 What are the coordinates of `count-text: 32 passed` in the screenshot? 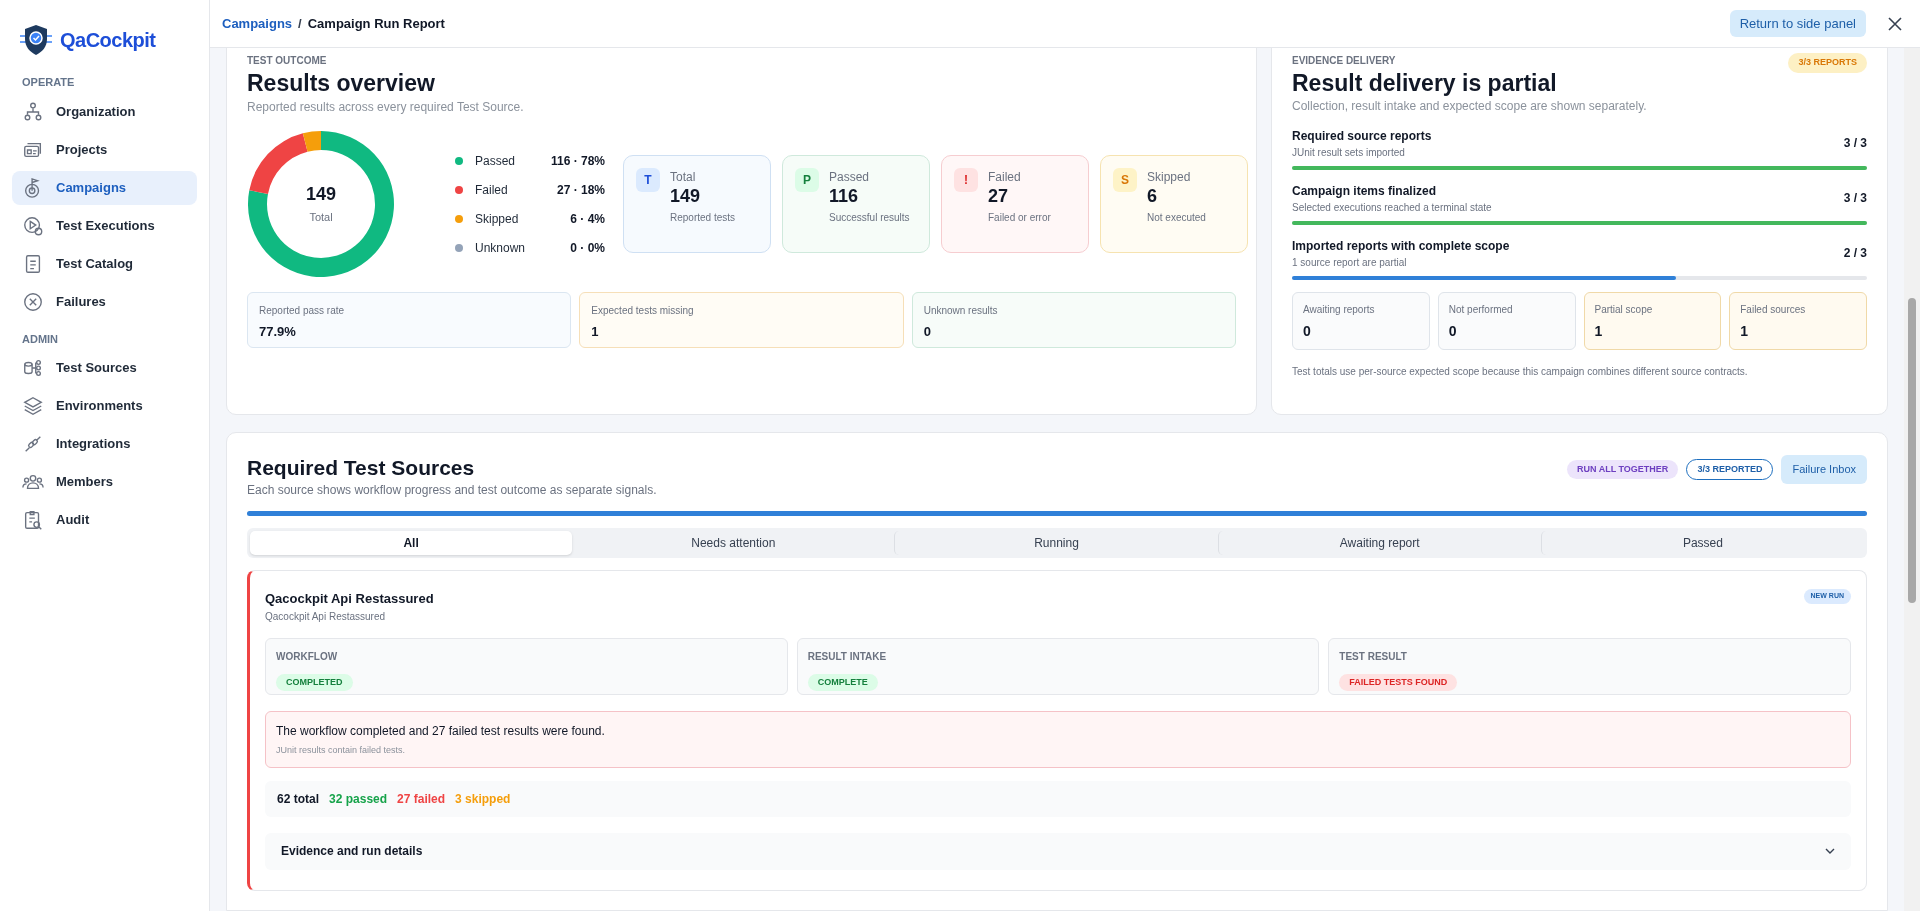 It's located at (358, 799).